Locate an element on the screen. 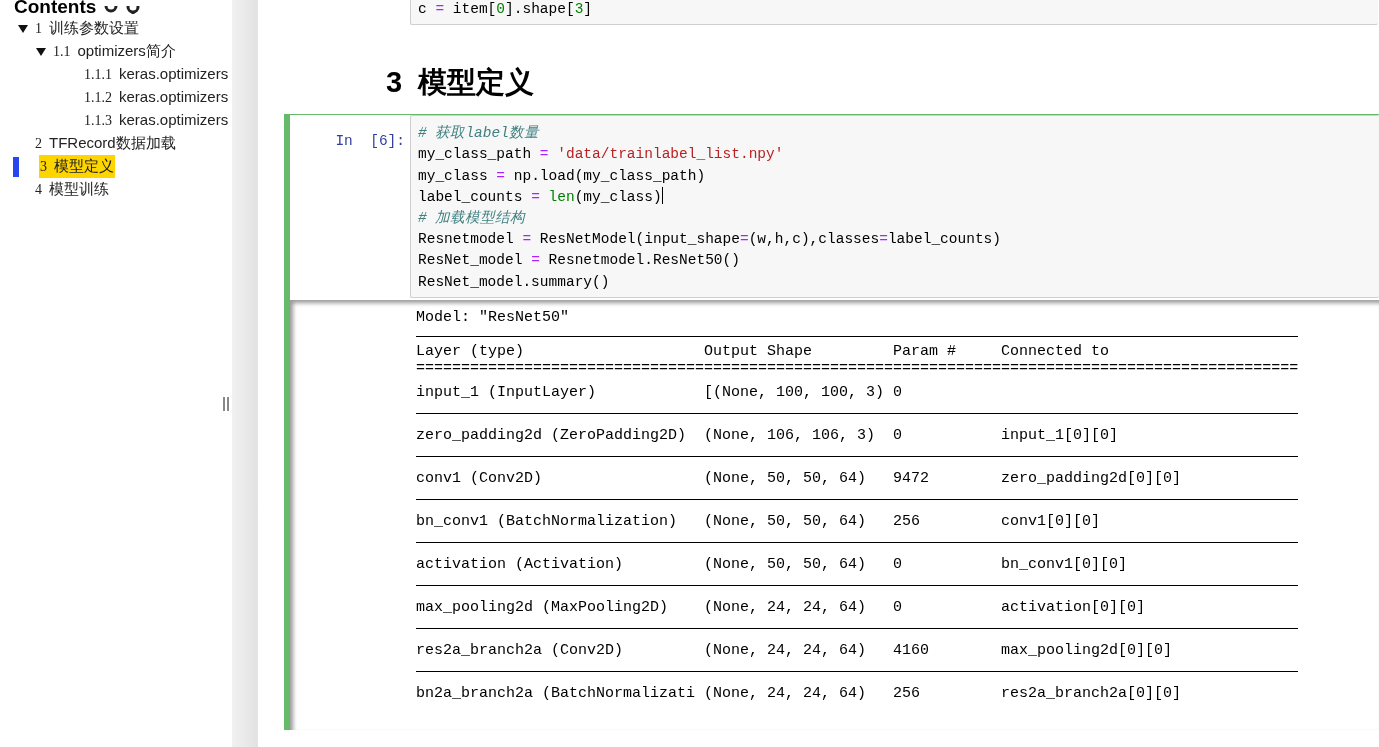 The image size is (1379, 747). table-cell-text: input_1[0][0] is located at coordinates (1060, 435).